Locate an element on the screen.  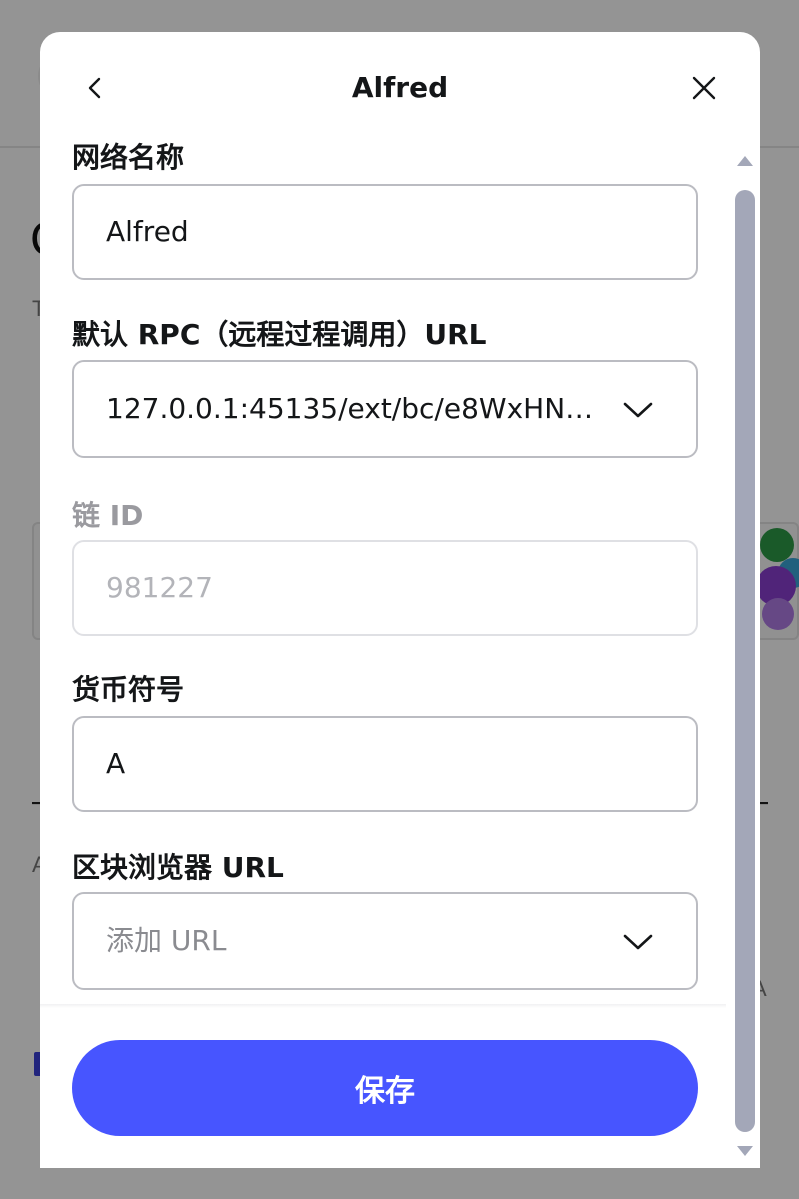
scroll-down-arrow-icon is located at coordinates (745, 1151).